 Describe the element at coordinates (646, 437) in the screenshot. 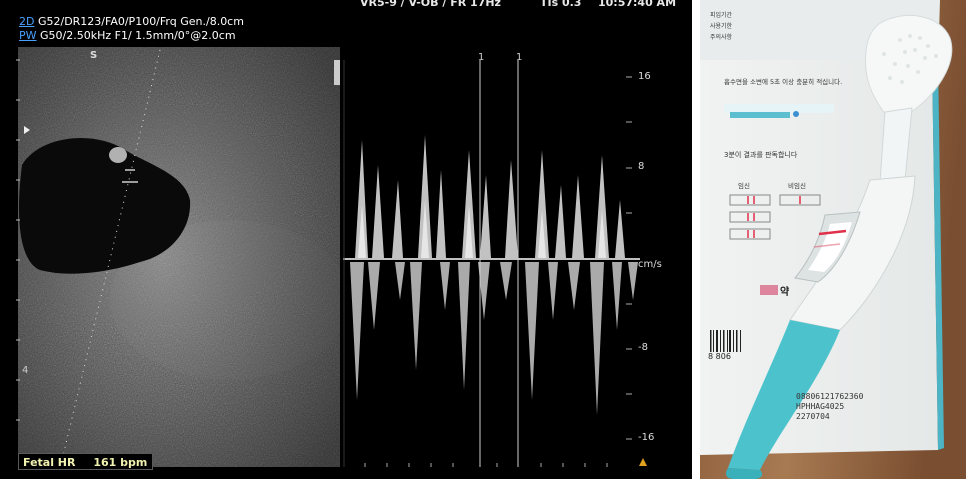

I see `scale-label-neg16: -16` at that location.